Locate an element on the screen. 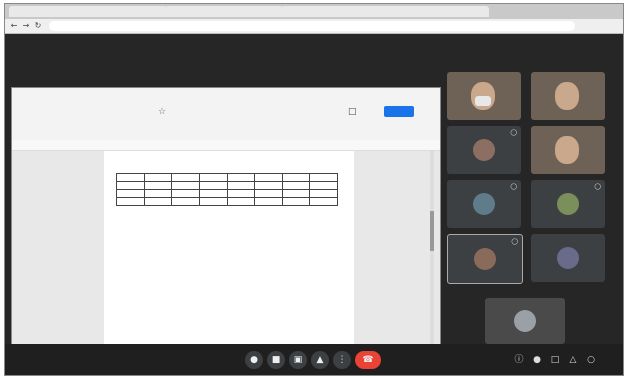 The image size is (628, 378). scrollbar-thumb is located at coordinates (432, 231).